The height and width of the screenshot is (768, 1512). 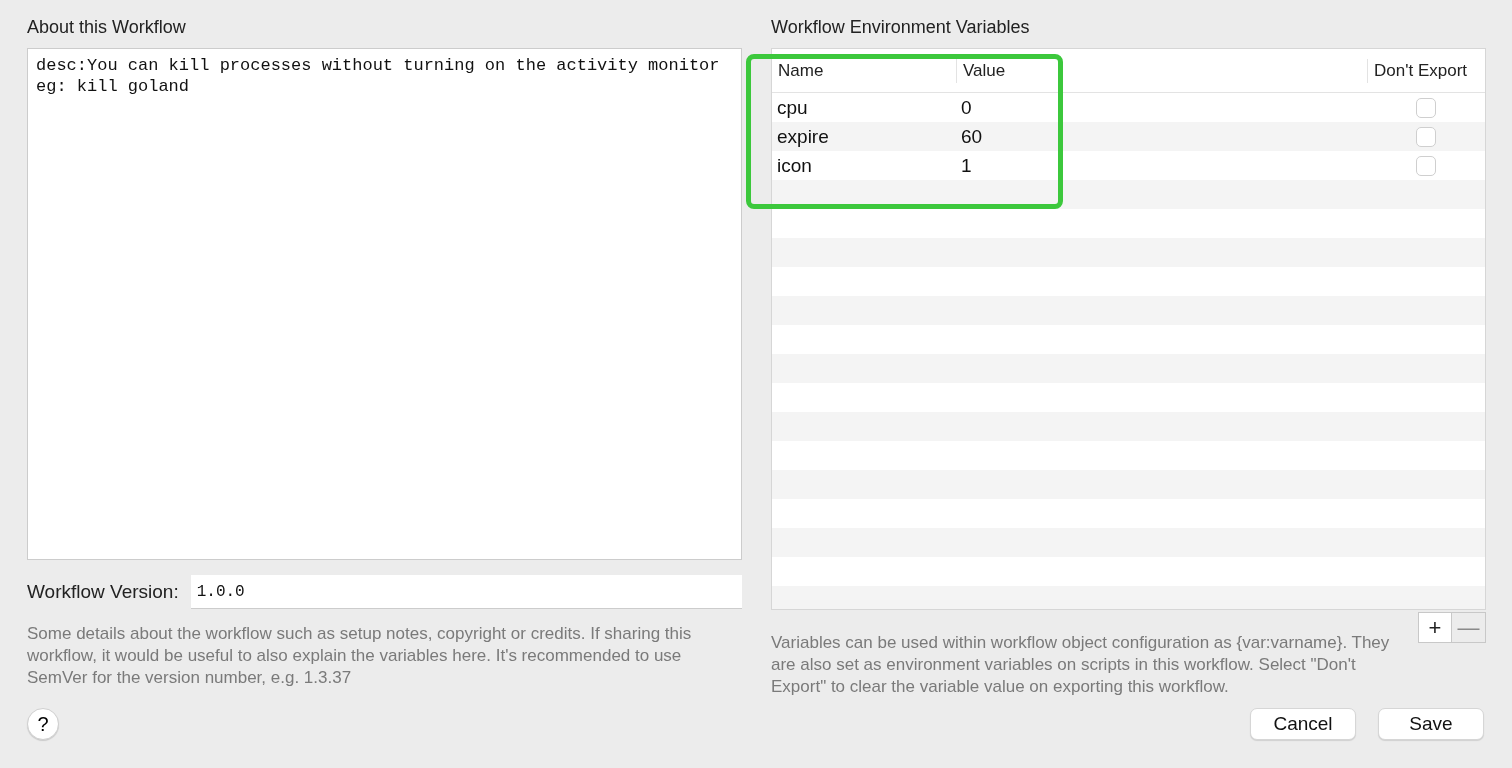 What do you see at coordinates (1435, 627) in the screenshot?
I see `add-button: +` at bounding box center [1435, 627].